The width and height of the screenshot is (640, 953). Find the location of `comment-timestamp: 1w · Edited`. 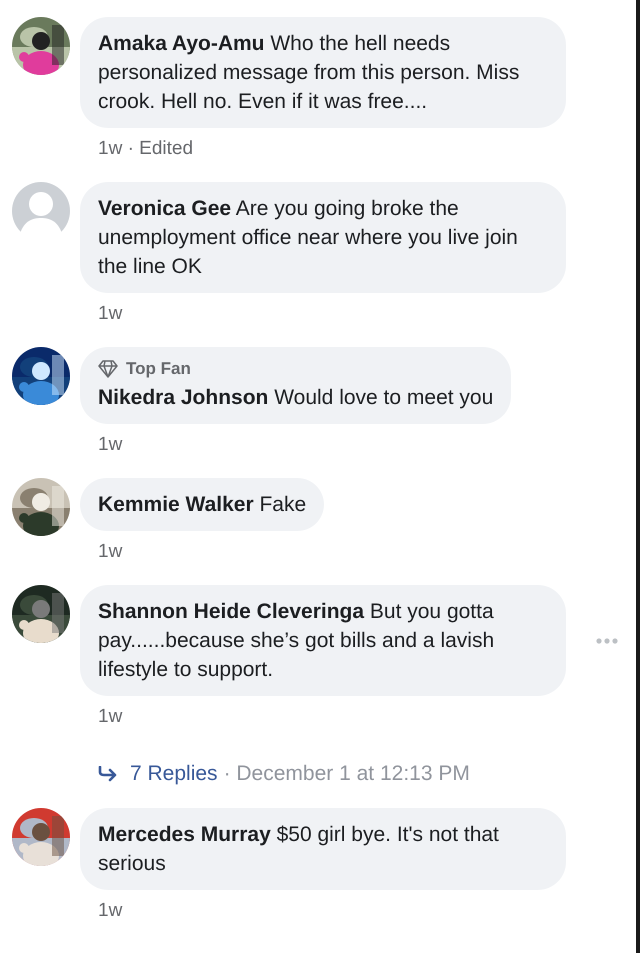

comment-timestamp: 1w · Edited is located at coordinates (146, 149).